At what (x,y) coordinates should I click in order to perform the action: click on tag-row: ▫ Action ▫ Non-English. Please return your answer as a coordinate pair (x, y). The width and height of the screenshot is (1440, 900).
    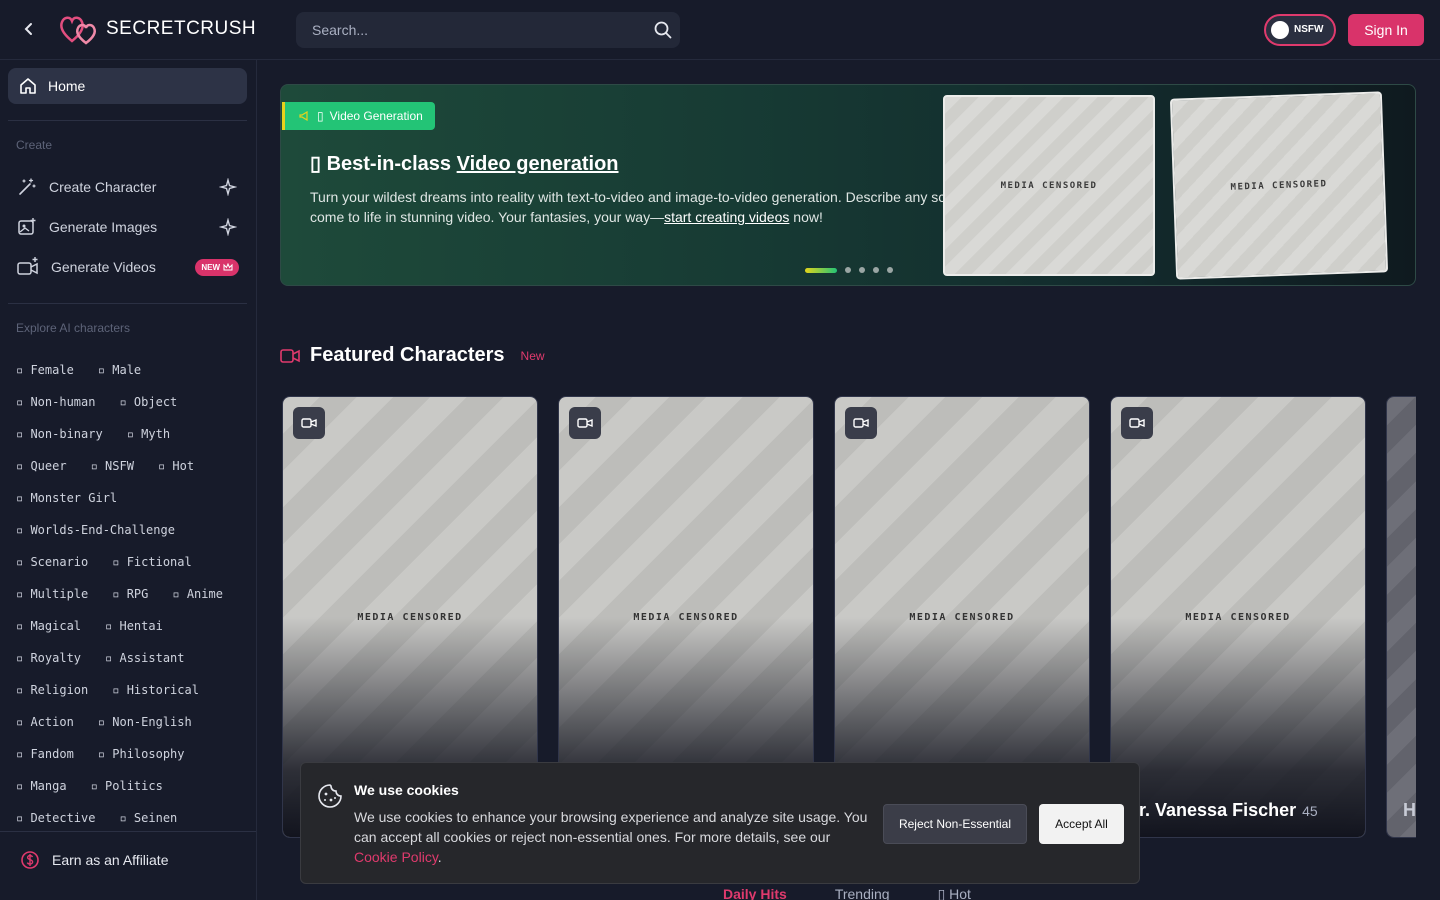
    Looking at the image, I should click on (132, 722).